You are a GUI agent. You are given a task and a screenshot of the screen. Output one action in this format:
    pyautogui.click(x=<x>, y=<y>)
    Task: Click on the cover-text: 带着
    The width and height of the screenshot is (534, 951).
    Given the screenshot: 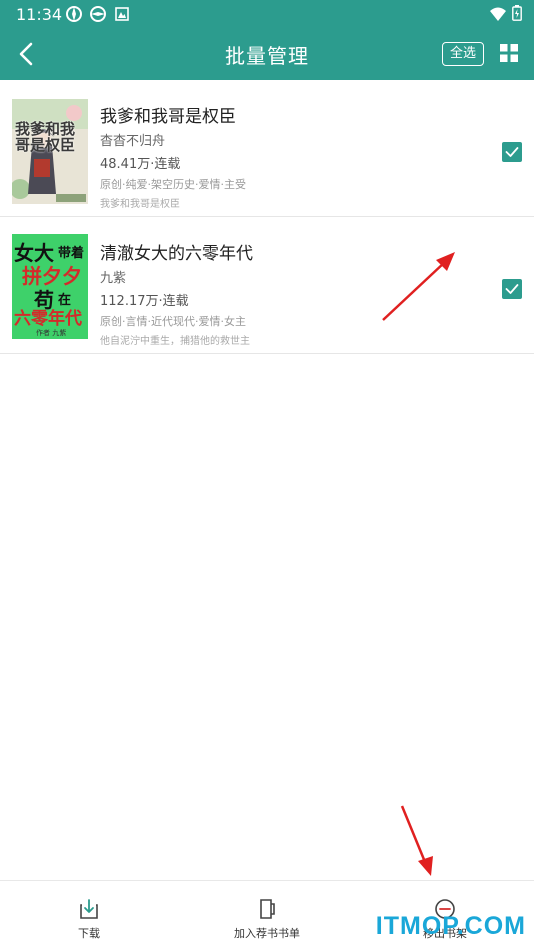 What is the action you would take?
    pyautogui.click(x=71, y=253)
    